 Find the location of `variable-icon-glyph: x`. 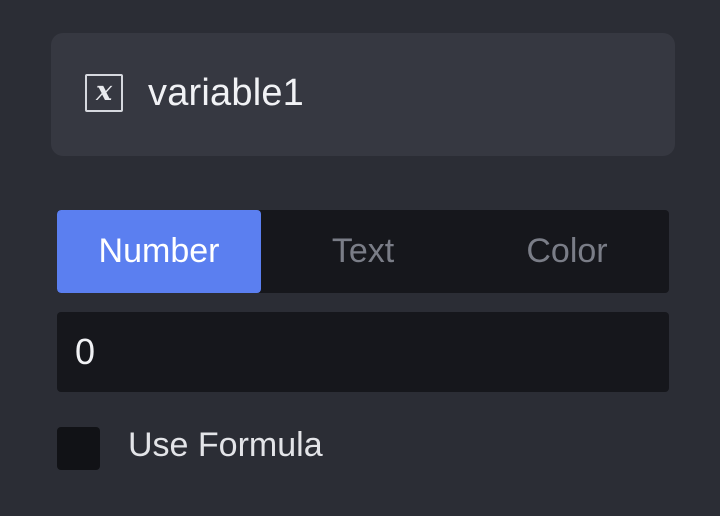

variable-icon-glyph: x is located at coordinates (104, 91).